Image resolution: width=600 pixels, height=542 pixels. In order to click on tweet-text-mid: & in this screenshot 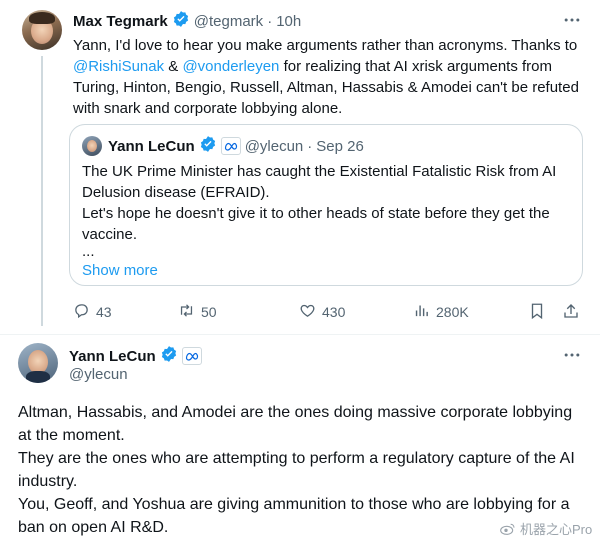, I will do `click(173, 66)`.